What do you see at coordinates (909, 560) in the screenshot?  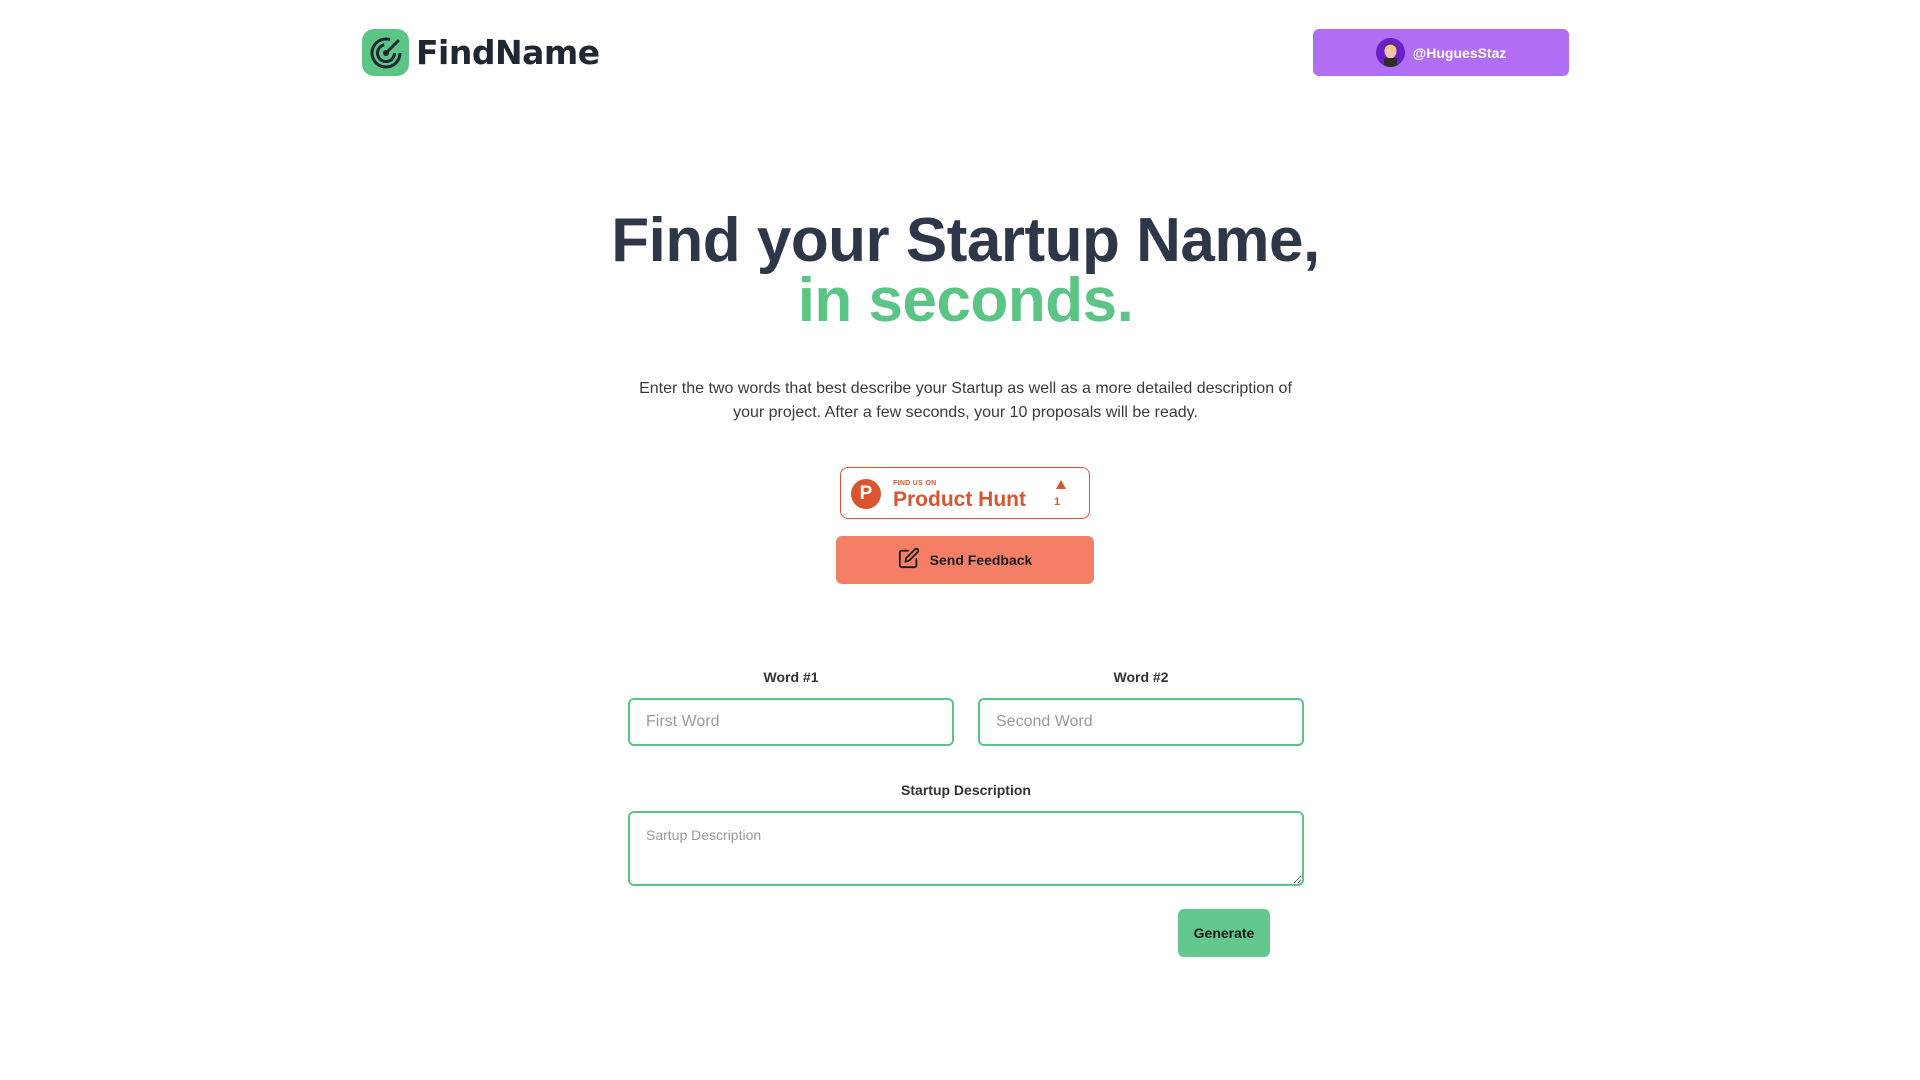 I see `edit-pencil-icon` at bounding box center [909, 560].